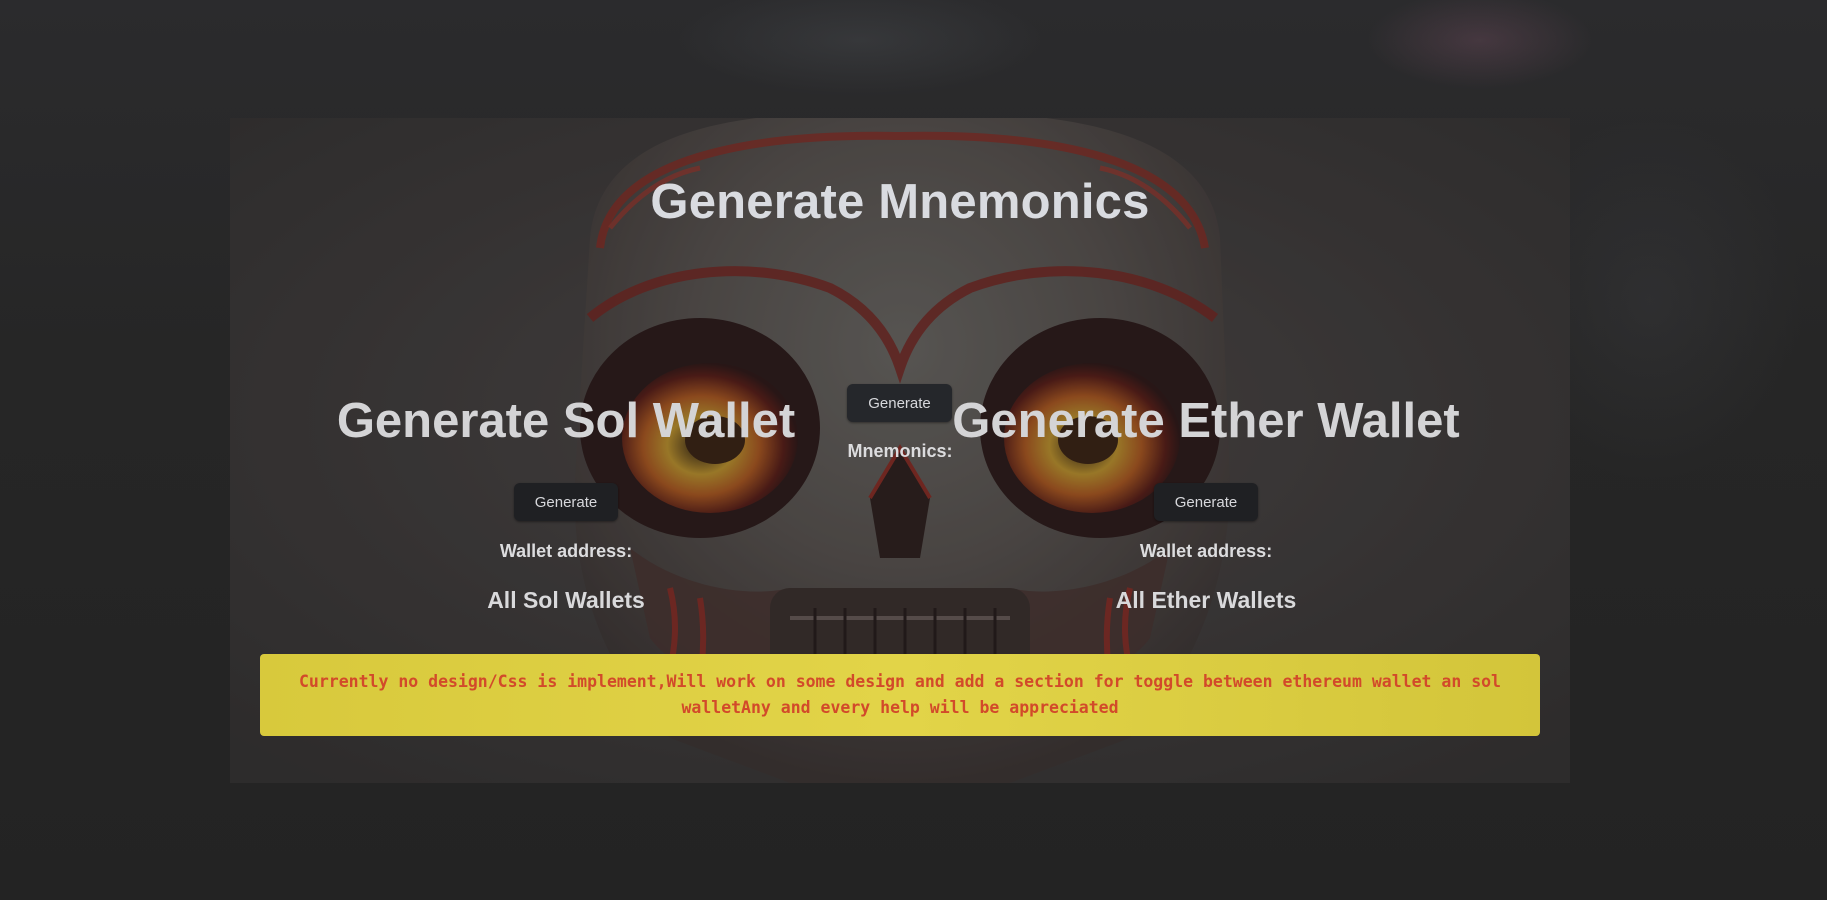 The image size is (1827, 900). What do you see at coordinates (1206, 551) in the screenshot?
I see `ether-wallet-address-label: Wallet address:` at bounding box center [1206, 551].